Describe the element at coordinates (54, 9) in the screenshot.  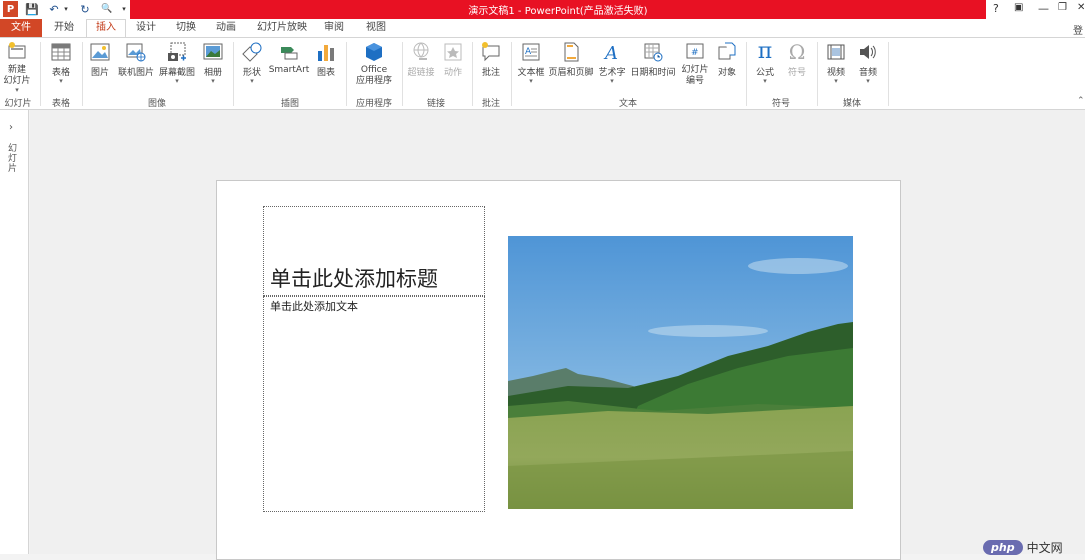
I see `undo-icon: ↶` at that location.